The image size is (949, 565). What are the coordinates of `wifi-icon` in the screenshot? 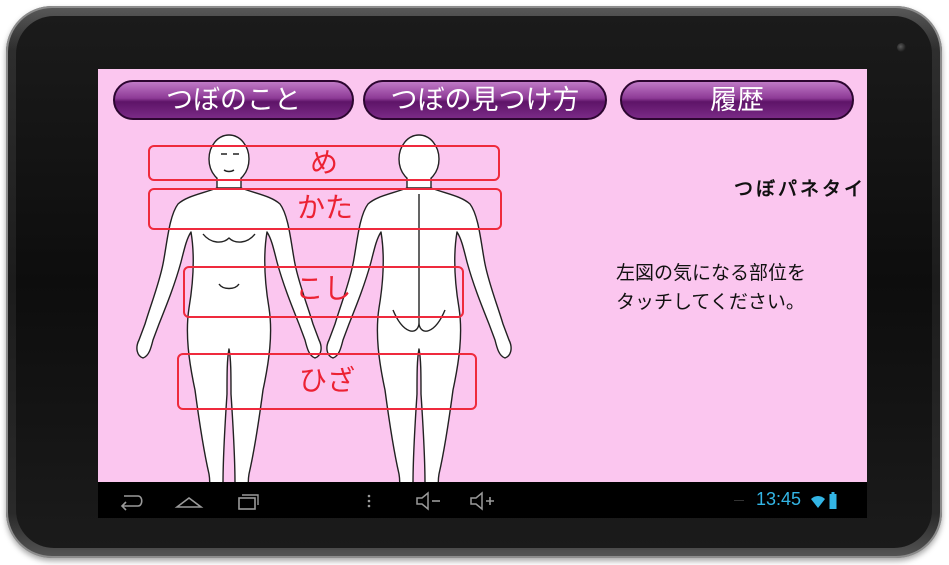 It's located at (818, 502).